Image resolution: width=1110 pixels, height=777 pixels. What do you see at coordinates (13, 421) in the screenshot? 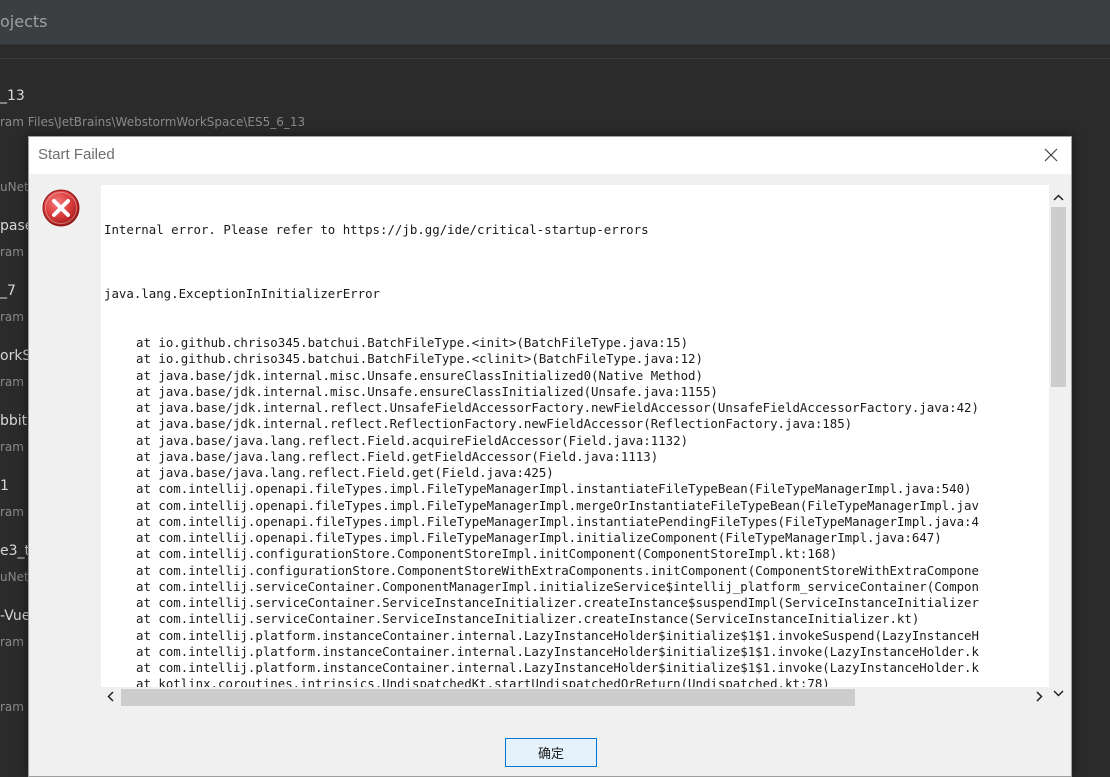
I see `recent-project-name: bbit` at bounding box center [13, 421].